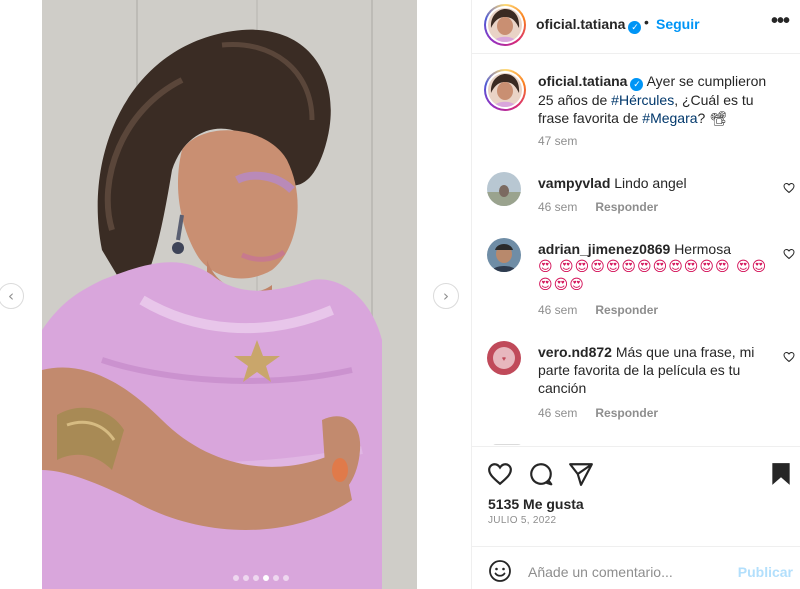  Describe the element at coordinates (589, 25) in the screenshot. I see `author-username: oficial.tatiana ✓` at that location.